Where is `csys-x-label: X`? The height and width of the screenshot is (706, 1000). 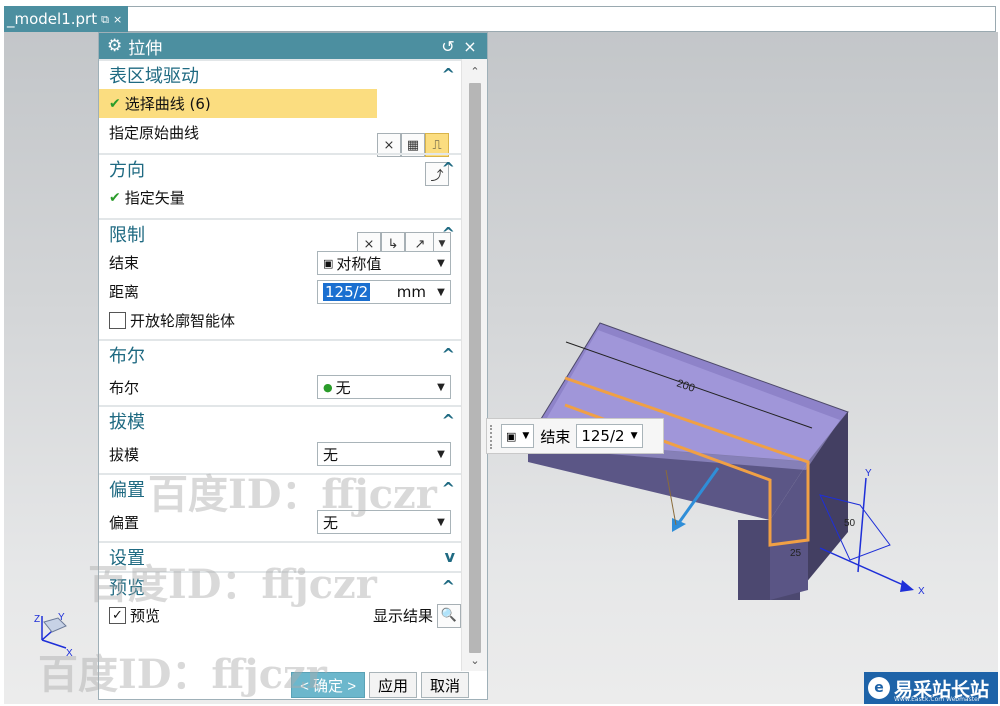
csys-x-label: X is located at coordinates (921, 591).